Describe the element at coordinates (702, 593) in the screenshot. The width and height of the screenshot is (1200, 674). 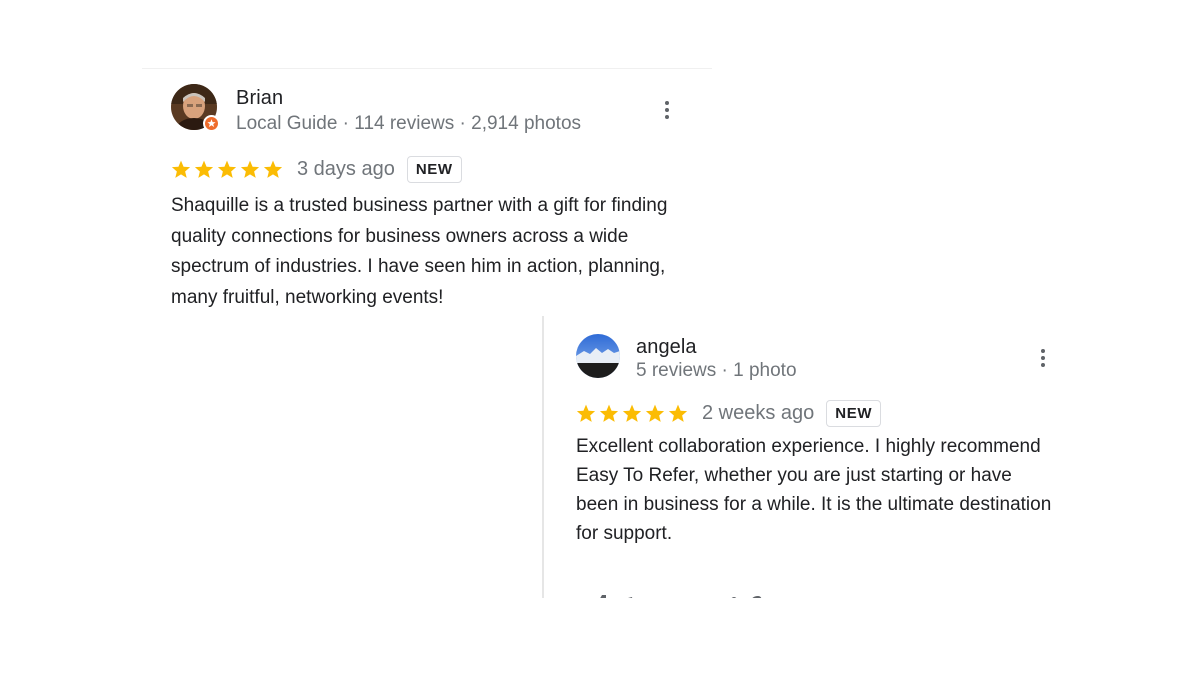
I see `review-actions-cut-off` at that location.